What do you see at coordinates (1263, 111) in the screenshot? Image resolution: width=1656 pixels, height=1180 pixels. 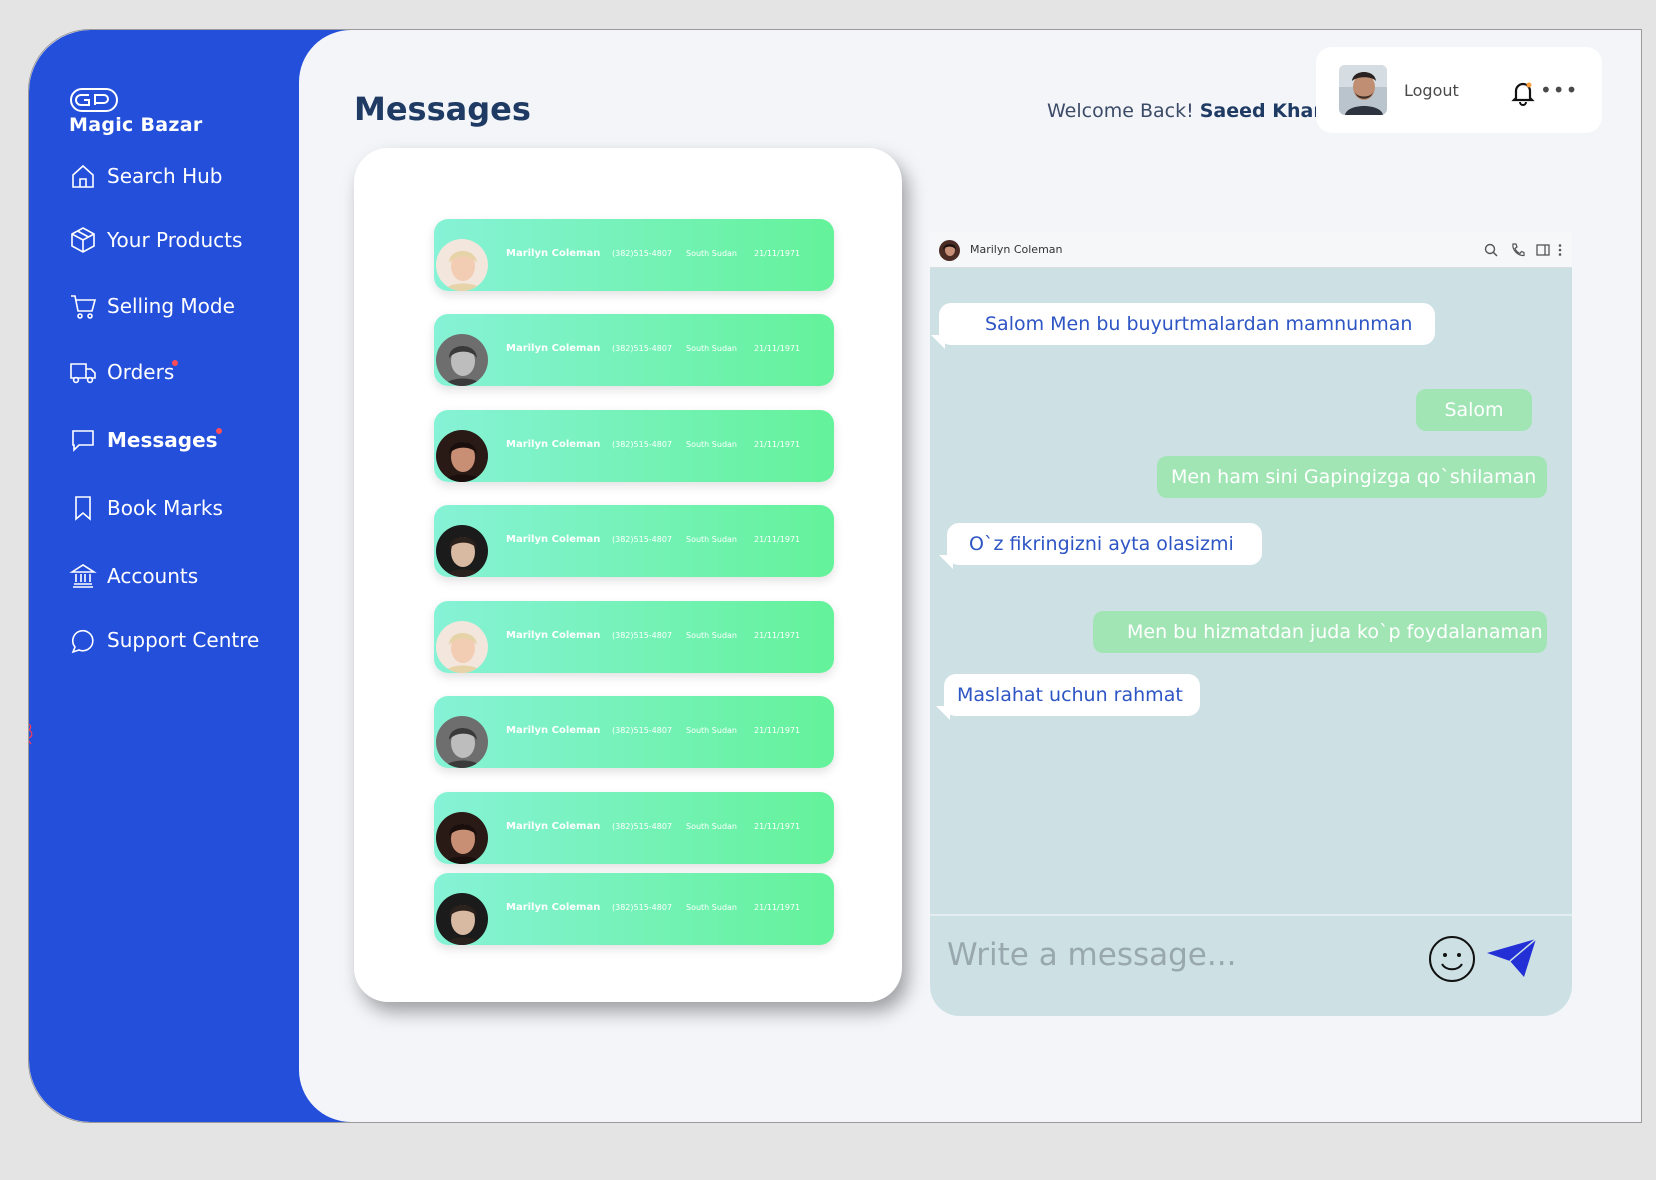 I see `user-name: Saeed Khan` at bounding box center [1263, 111].